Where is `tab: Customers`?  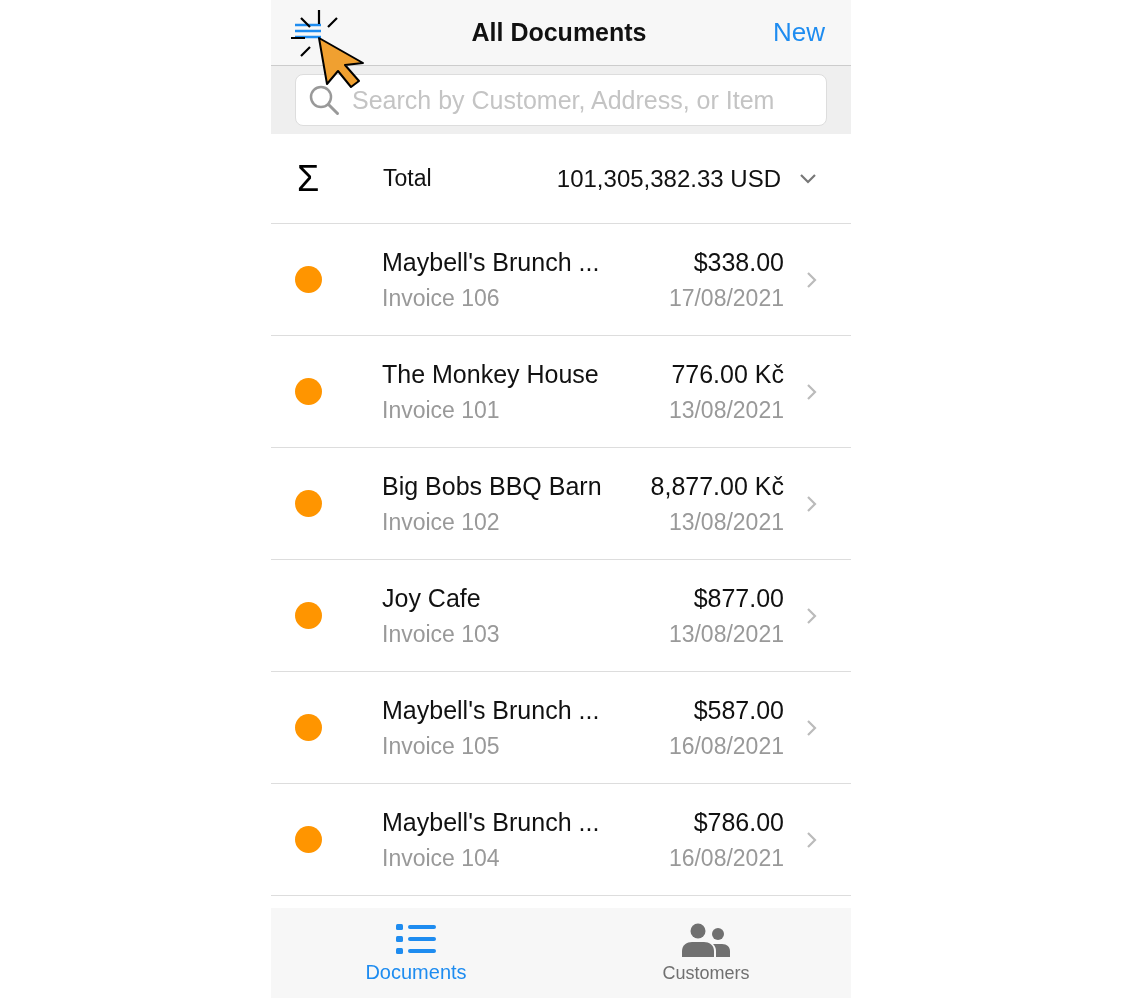
tab: Customers is located at coordinates (706, 953).